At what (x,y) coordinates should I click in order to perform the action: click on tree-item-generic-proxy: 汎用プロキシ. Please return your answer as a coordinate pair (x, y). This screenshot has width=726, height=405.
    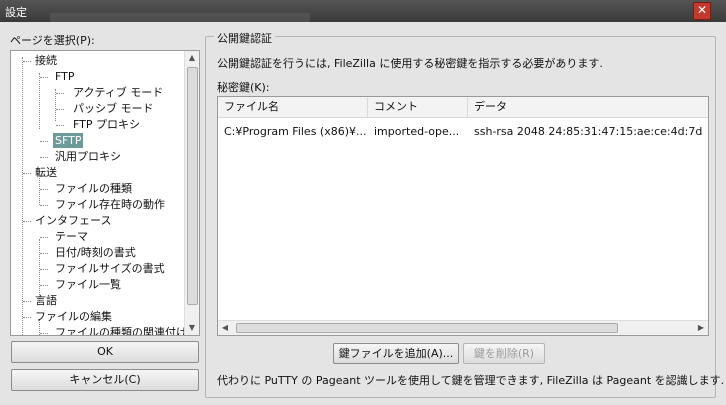
    Looking at the image, I should click on (88, 156).